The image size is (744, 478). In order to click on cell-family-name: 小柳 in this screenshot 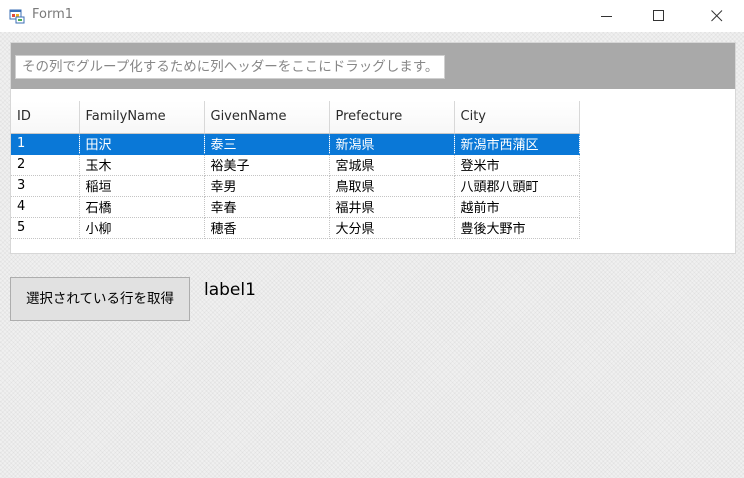, I will do `click(142, 228)`.